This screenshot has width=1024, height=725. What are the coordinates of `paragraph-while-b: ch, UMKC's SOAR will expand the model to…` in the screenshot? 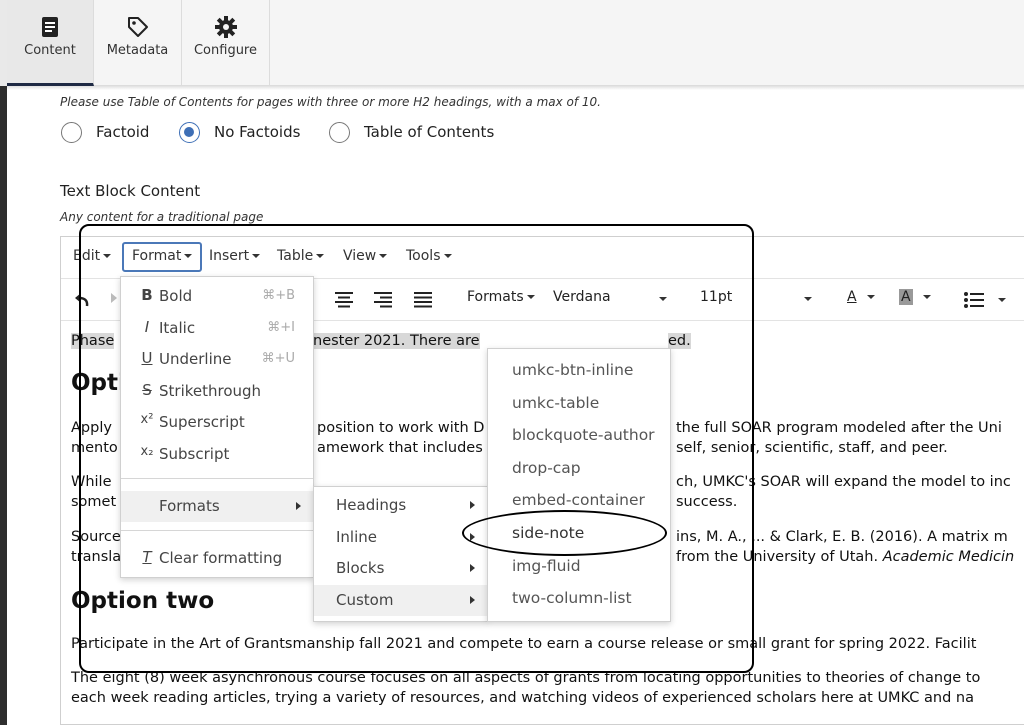 It's located at (843, 482).